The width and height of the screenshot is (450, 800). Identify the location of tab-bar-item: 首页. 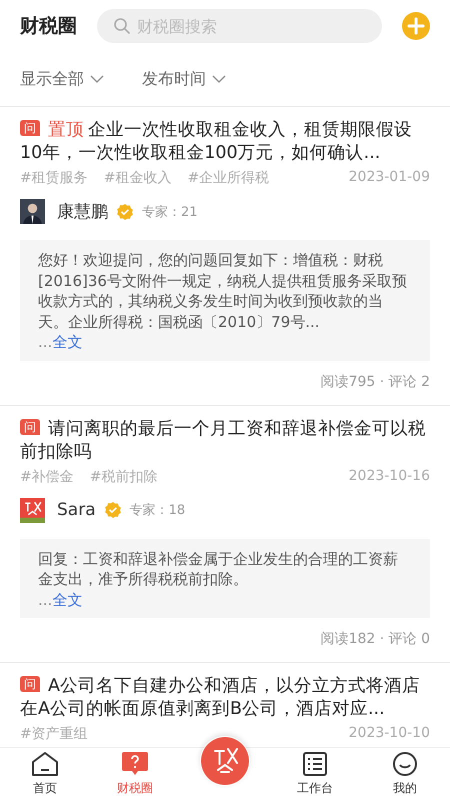
(45, 774).